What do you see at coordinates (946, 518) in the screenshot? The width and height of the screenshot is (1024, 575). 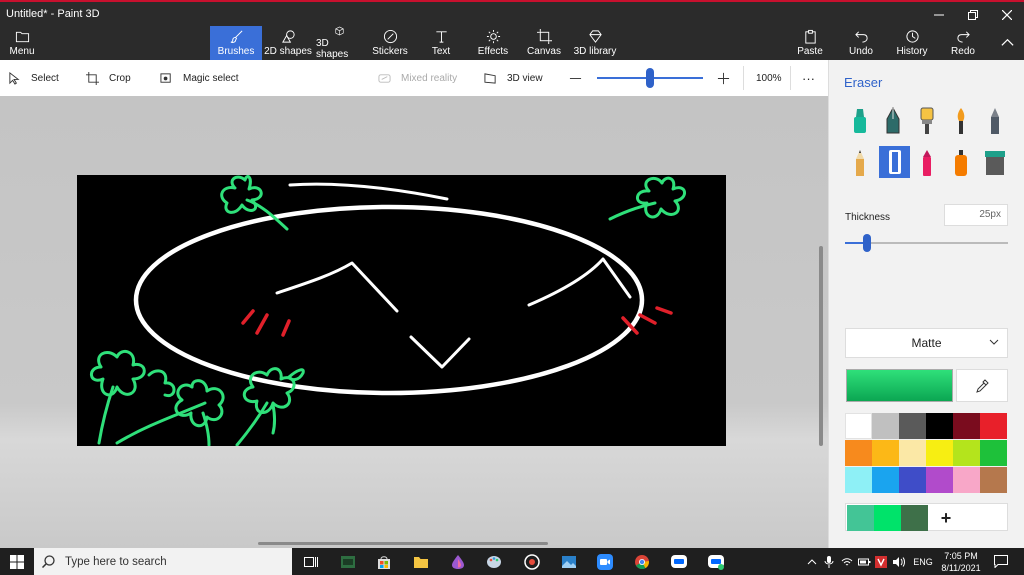 I see `add-color-button: +` at bounding box center [946, 518].